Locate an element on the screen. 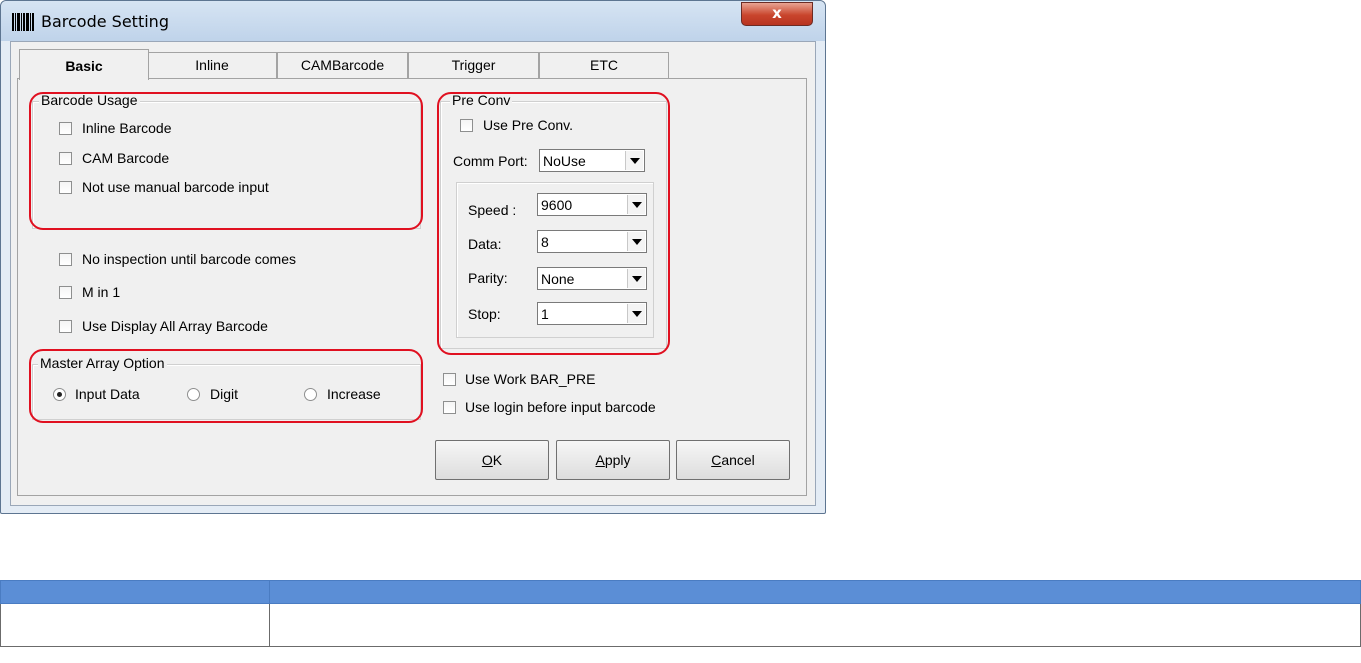 The image size is (1361, 663). use-login-label: Use login before input barcode is located at coordinates (560, 407).